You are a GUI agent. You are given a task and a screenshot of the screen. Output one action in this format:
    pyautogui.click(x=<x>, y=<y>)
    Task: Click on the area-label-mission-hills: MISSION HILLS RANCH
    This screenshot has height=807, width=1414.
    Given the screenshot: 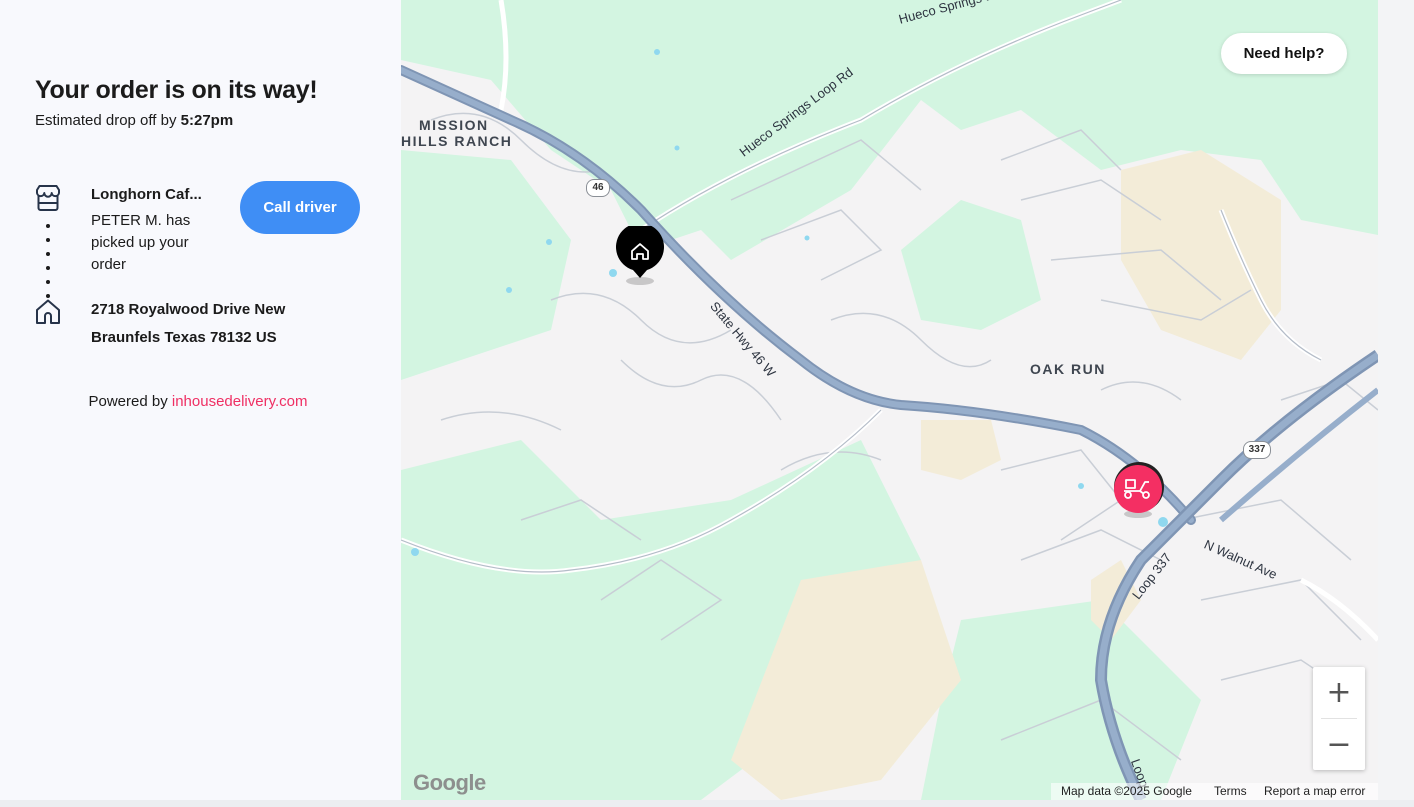 What is the action you would take?
    pyautogui.click(x=456, y=133)
    